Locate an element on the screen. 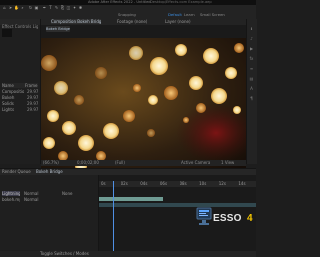 Image resolution: width=320 pixels, height=257 pixels. libraries-icon: ▤ is located at coordinates (251, 79).